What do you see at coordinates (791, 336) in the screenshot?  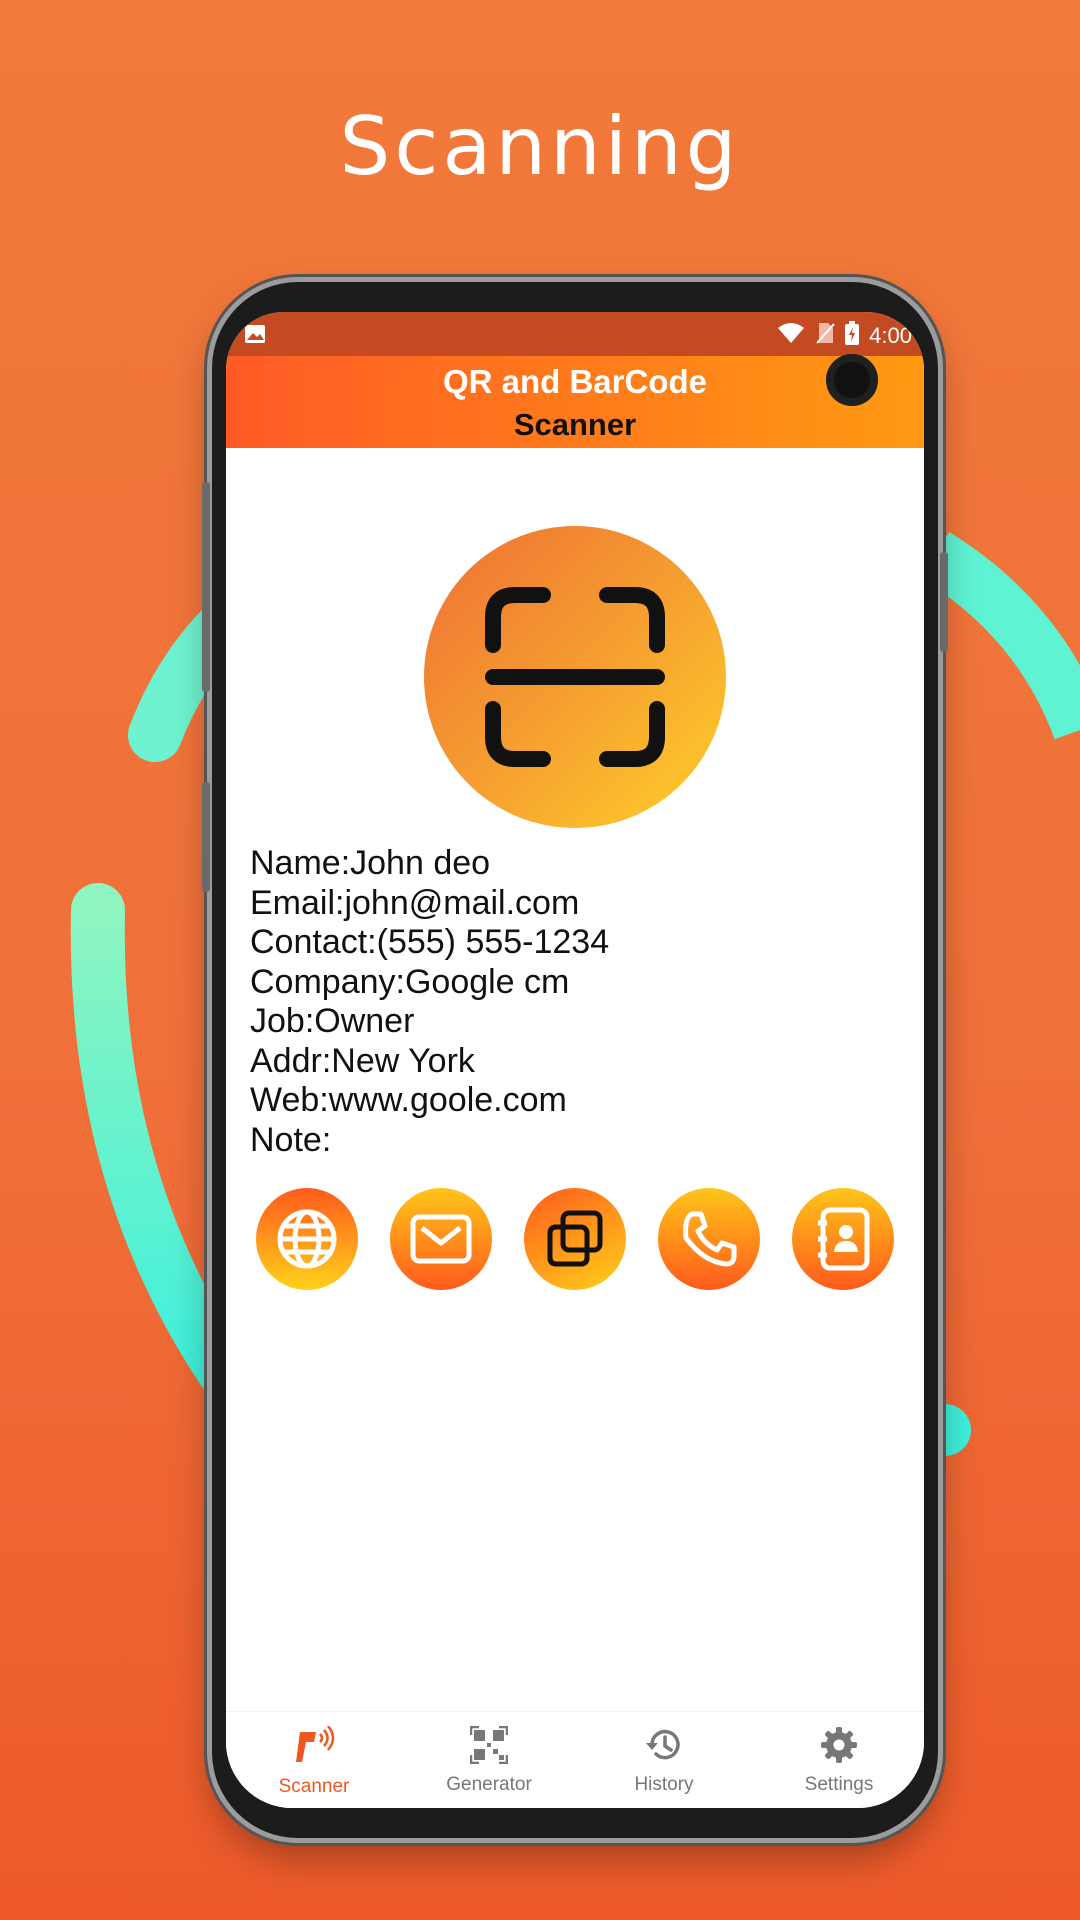 I see `wifi-icon` at bounding box center [791, 336].